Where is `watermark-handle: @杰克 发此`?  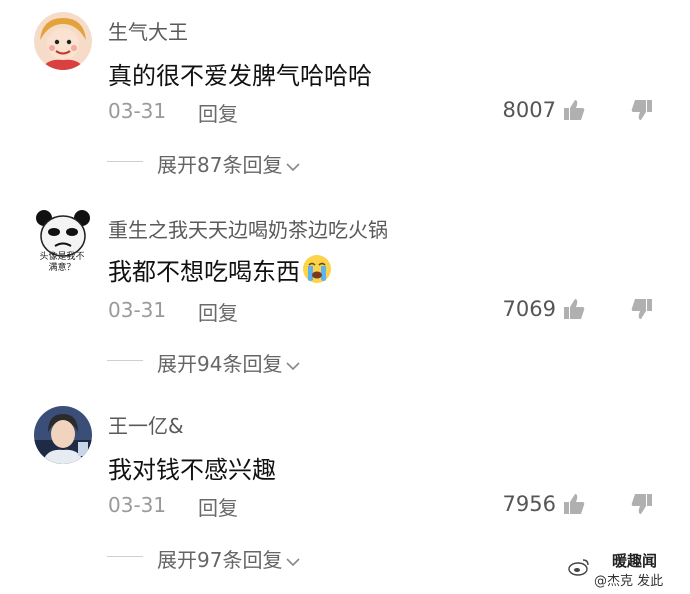
watermark-handle: @杰克 发此 is located at coordinates (629, 581).